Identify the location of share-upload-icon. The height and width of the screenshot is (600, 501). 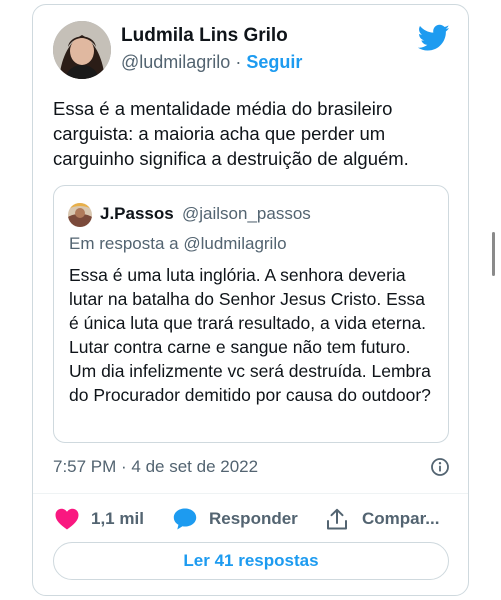
(337, 519).